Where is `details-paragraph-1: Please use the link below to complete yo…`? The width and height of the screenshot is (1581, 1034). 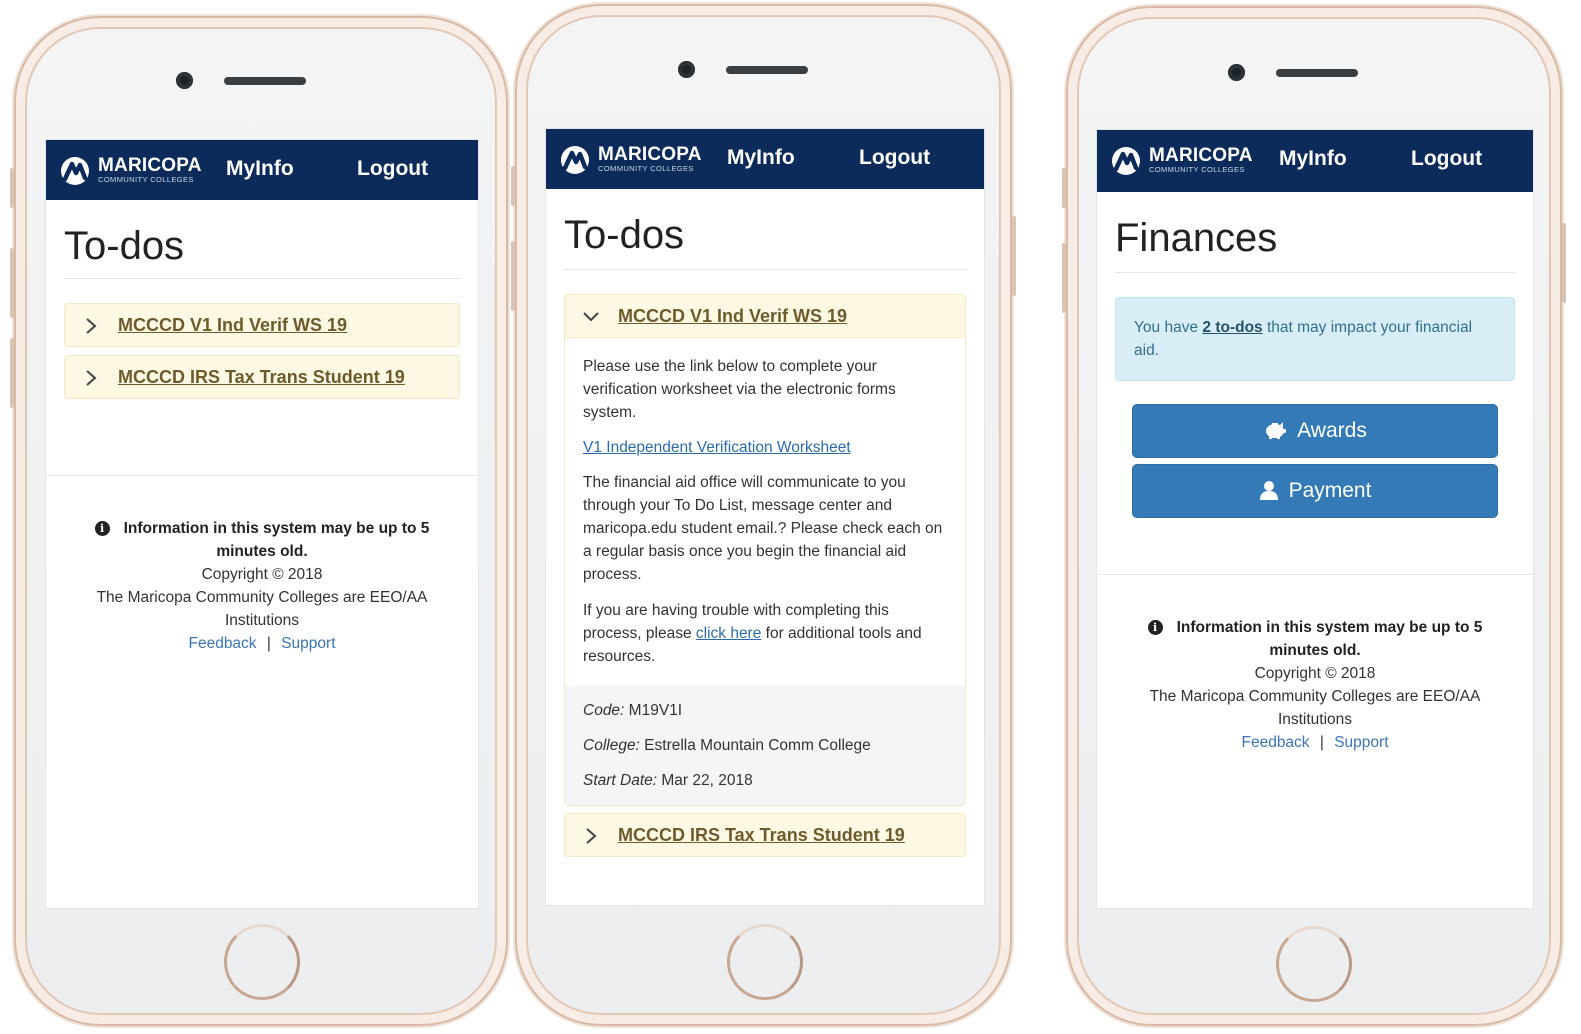 details-paragraph-1: Please use the link below to complete yo… is located at coordinates (739, 389).